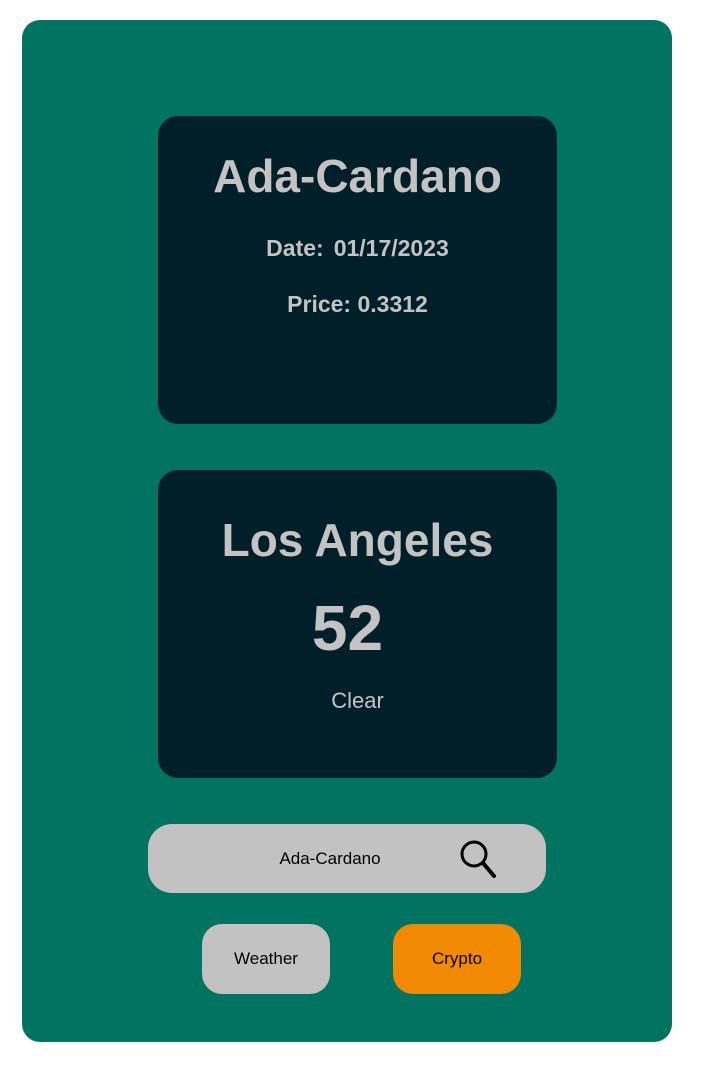  I want to click on search-button, so click(479, 859).